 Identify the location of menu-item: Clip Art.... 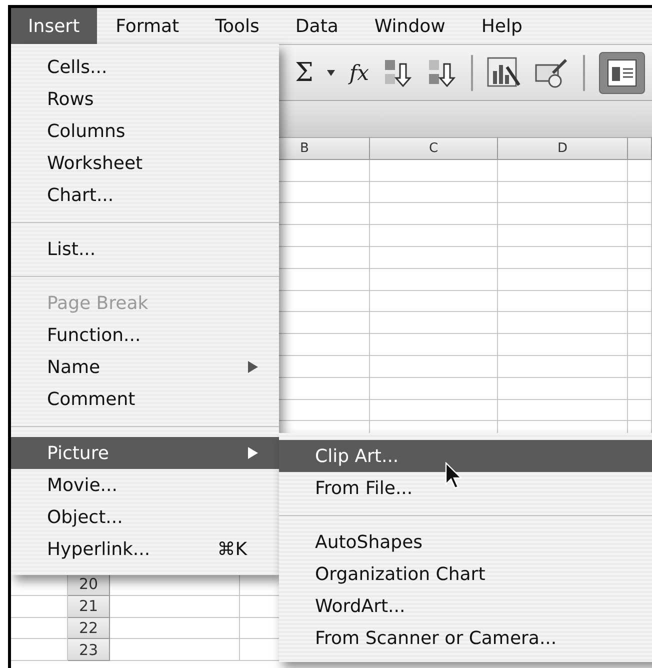
(465, 456).